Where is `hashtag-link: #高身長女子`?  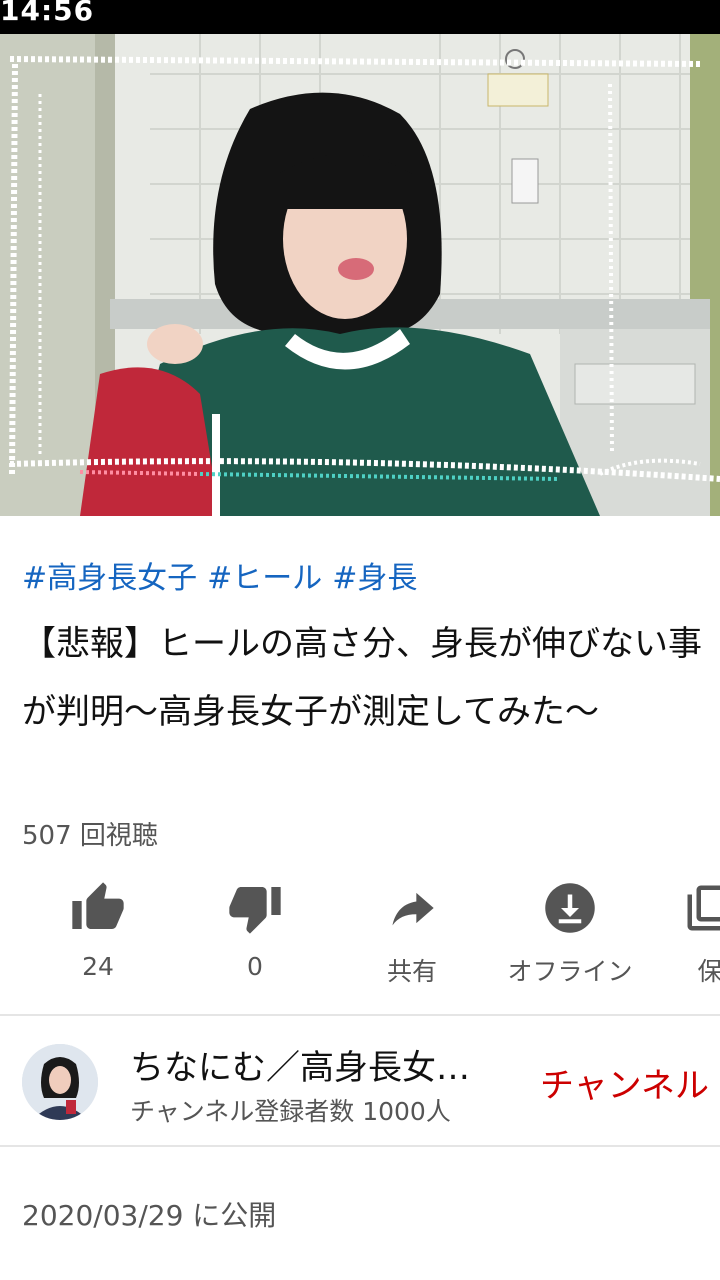
hashtag-link: #高身長女子 is located at coordinates (109, 578).